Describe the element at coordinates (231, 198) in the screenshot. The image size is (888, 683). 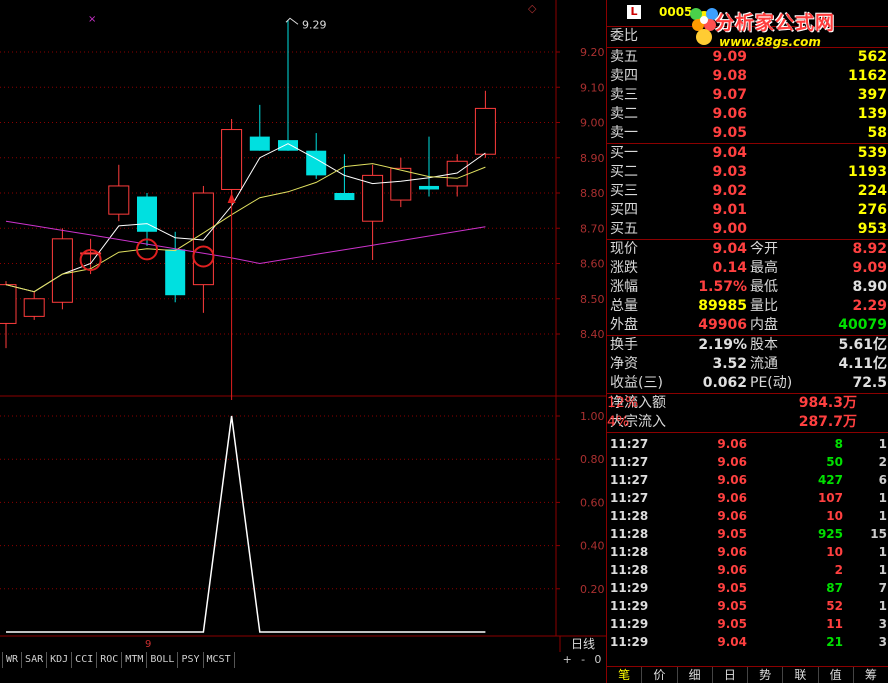
I see `signal-arrow` at that location.